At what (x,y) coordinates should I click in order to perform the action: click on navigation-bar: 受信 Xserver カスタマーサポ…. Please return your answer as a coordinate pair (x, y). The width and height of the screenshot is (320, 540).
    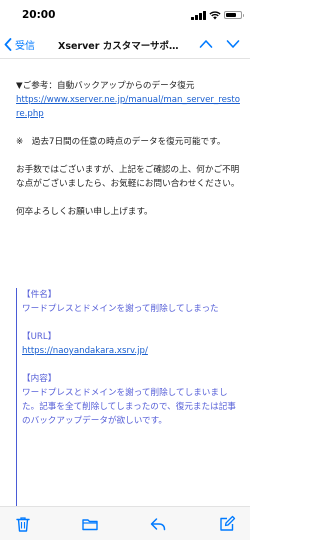
    Looking at the image, I should click on (125, 44).